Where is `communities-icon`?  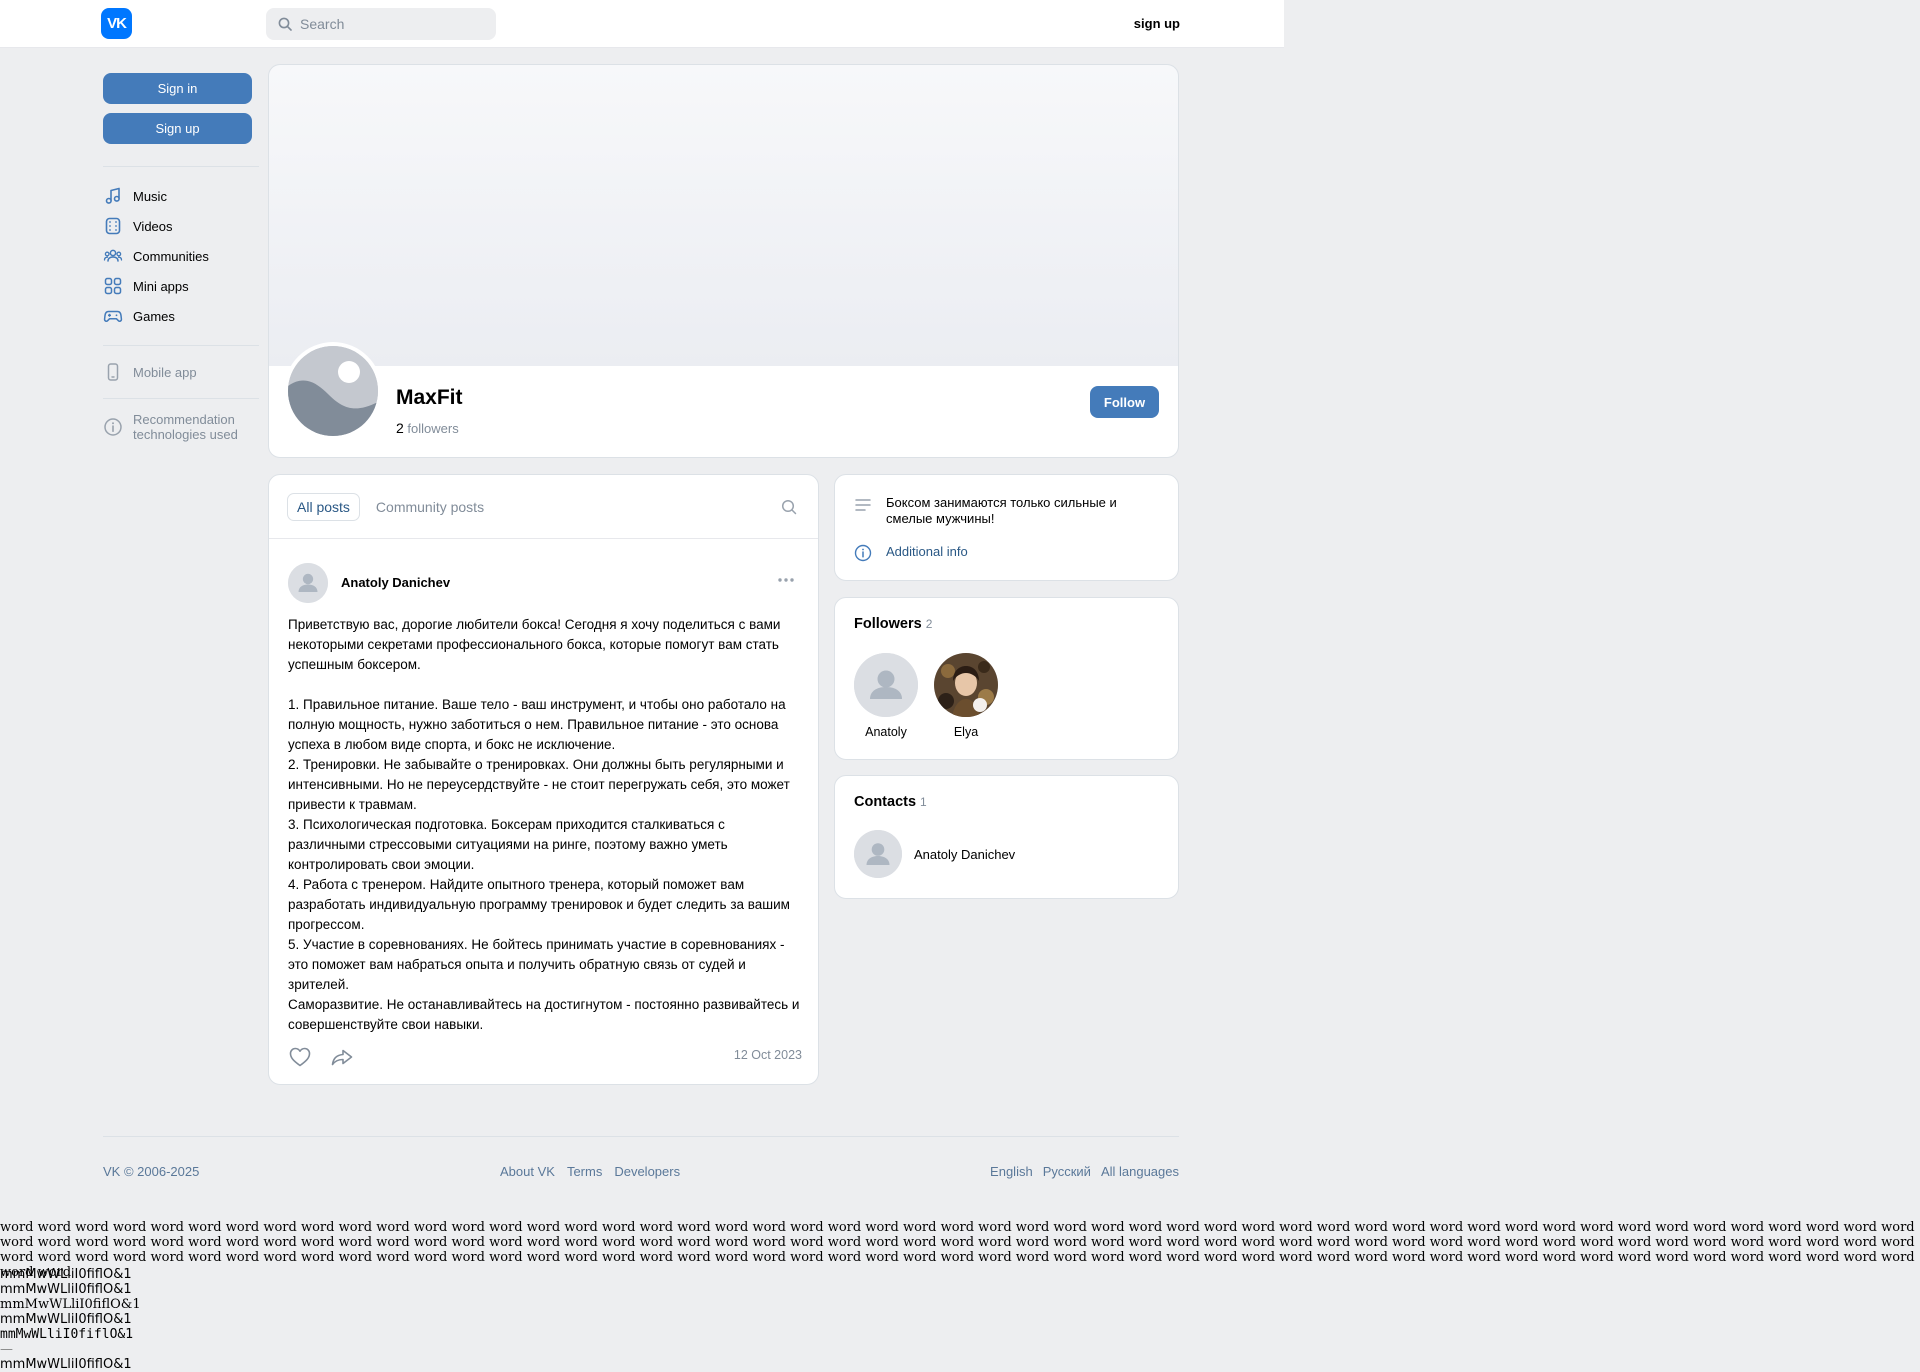
communities-icon is located at coordinates (113, 256).